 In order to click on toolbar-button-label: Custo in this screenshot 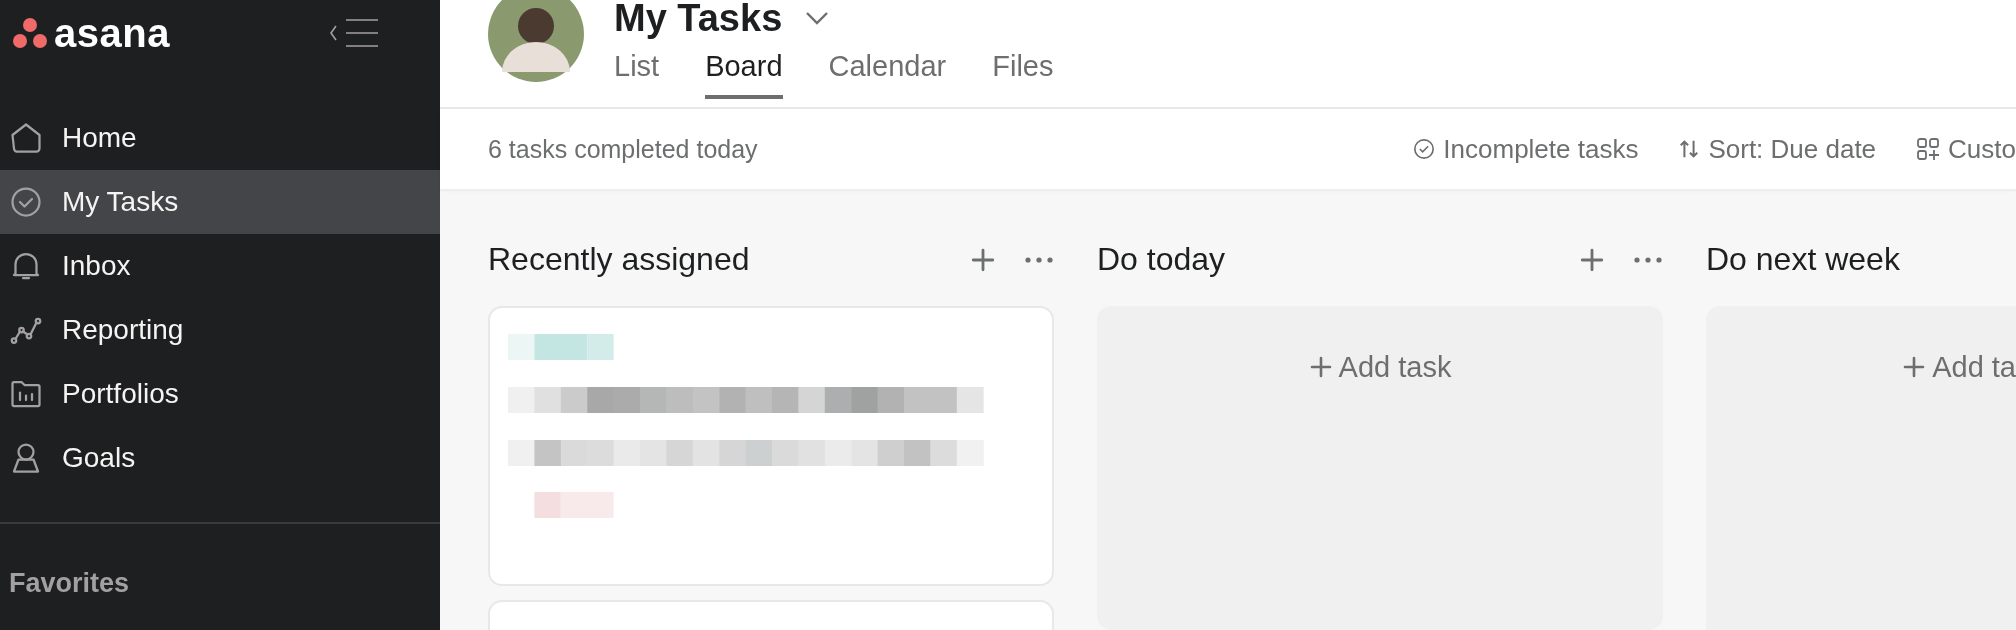, I will do `click(1982, 149)`.